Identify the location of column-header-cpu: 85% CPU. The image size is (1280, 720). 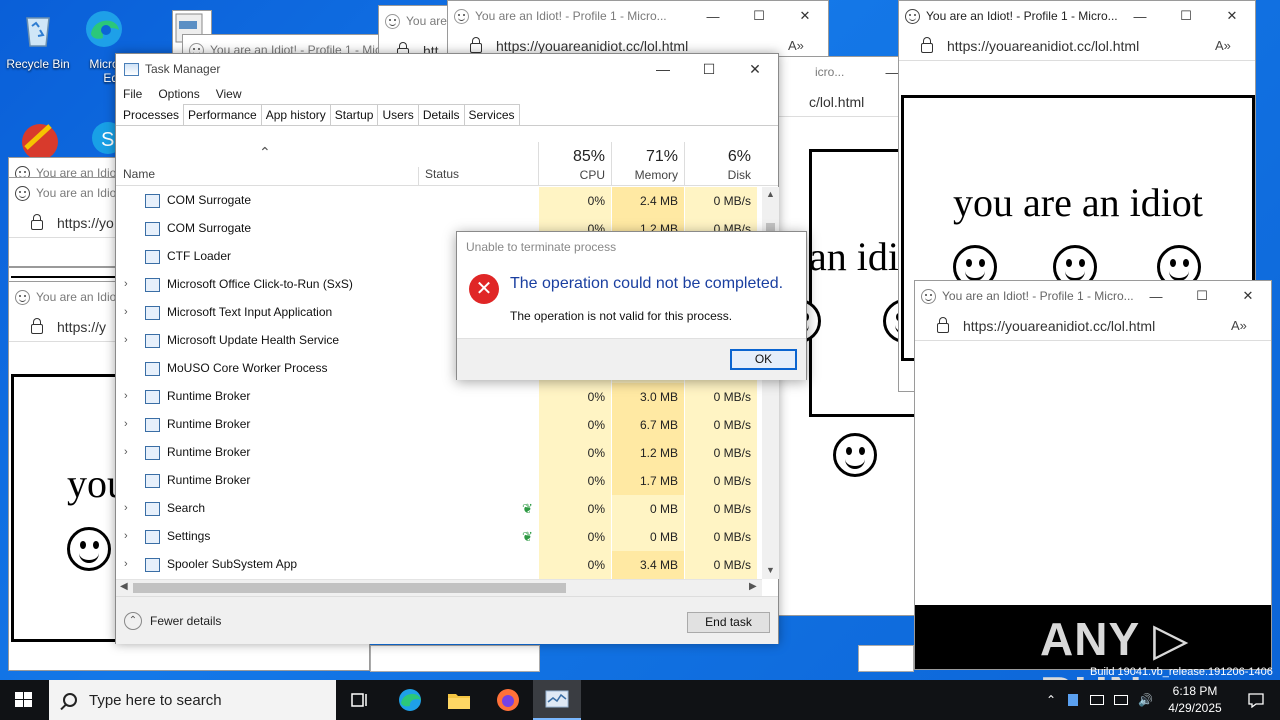
(574, 164).